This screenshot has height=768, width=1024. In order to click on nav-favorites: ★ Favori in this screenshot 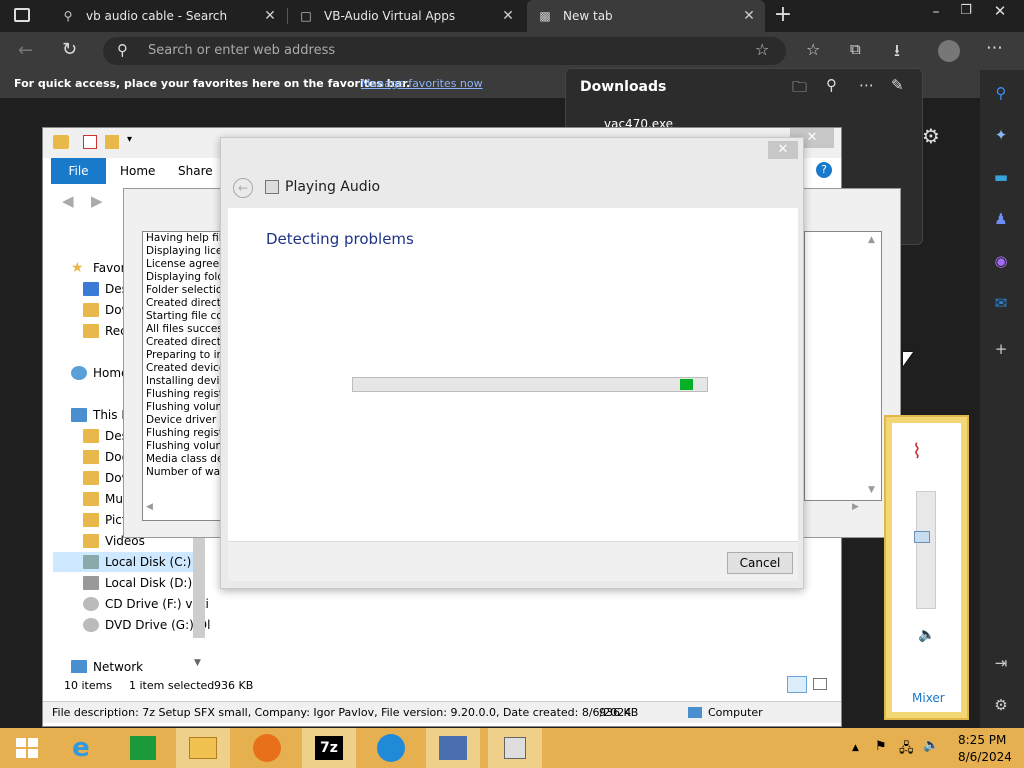, I will do `click(100, 268)`.